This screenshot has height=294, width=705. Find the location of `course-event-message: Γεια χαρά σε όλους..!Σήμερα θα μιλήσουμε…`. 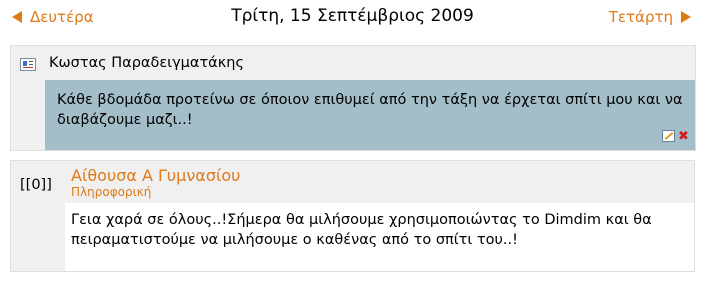

course-event-message: Γεια χαρά σε όλους..!Σήμερα θα μιλήσουμε… is located at coordinates (361, 230).